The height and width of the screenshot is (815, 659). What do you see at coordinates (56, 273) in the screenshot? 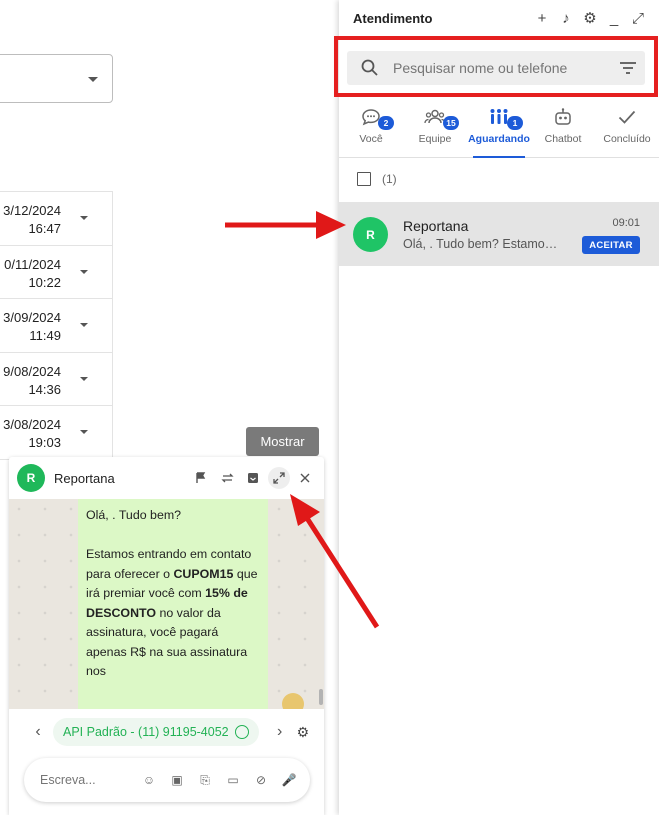
I see `date-row: 0/11/2024 10:22` at bounding box center [56, 273].